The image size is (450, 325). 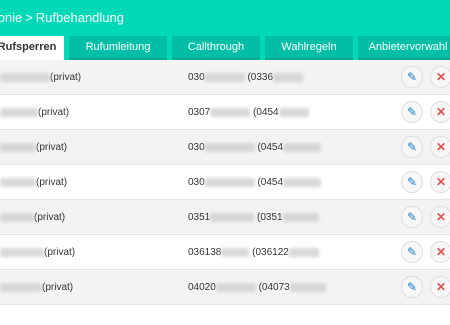 I want to click on header-bar: fonie>Rufbehandlung, so click(x=225, y=18).